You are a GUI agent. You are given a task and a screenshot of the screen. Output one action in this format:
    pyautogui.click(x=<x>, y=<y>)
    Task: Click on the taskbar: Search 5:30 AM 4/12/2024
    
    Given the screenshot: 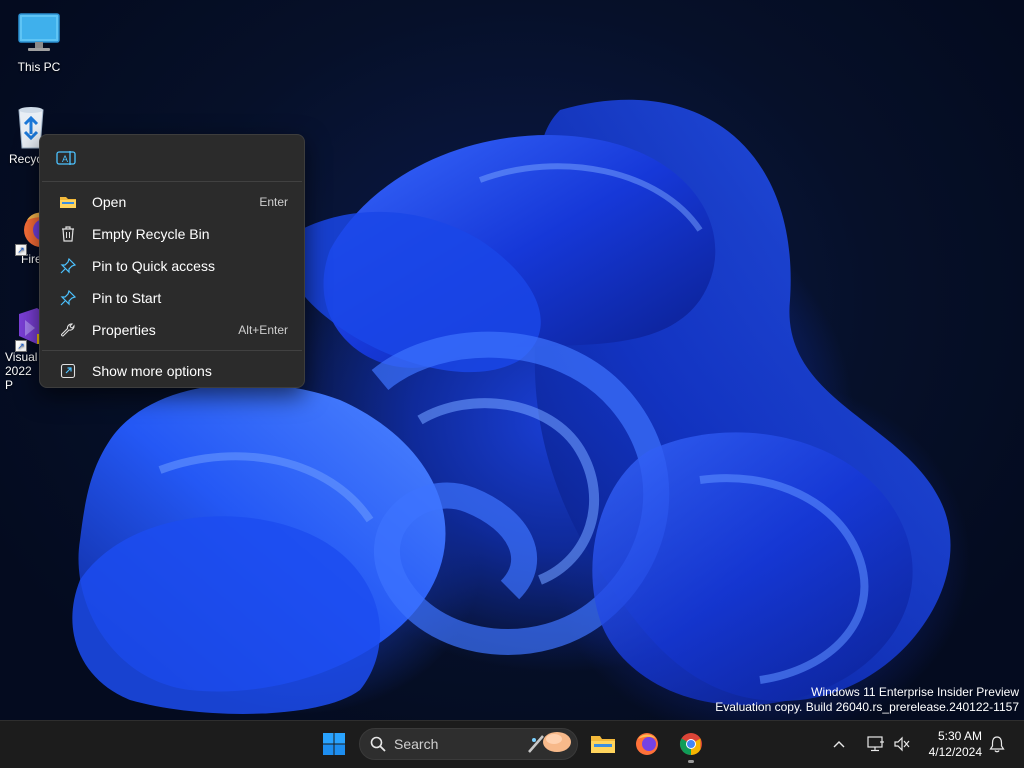 What is the action you would take?
    pyautogui.click(x=512, y=744)
    